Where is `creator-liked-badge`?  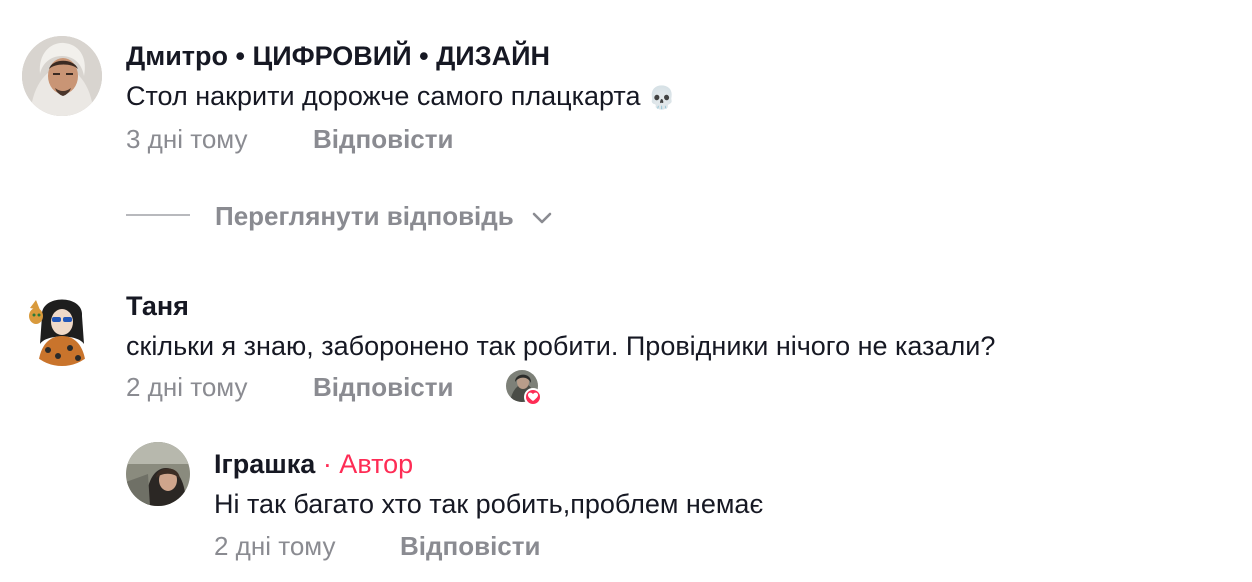
creator-liked-badge is located at coordinates (524, 388).